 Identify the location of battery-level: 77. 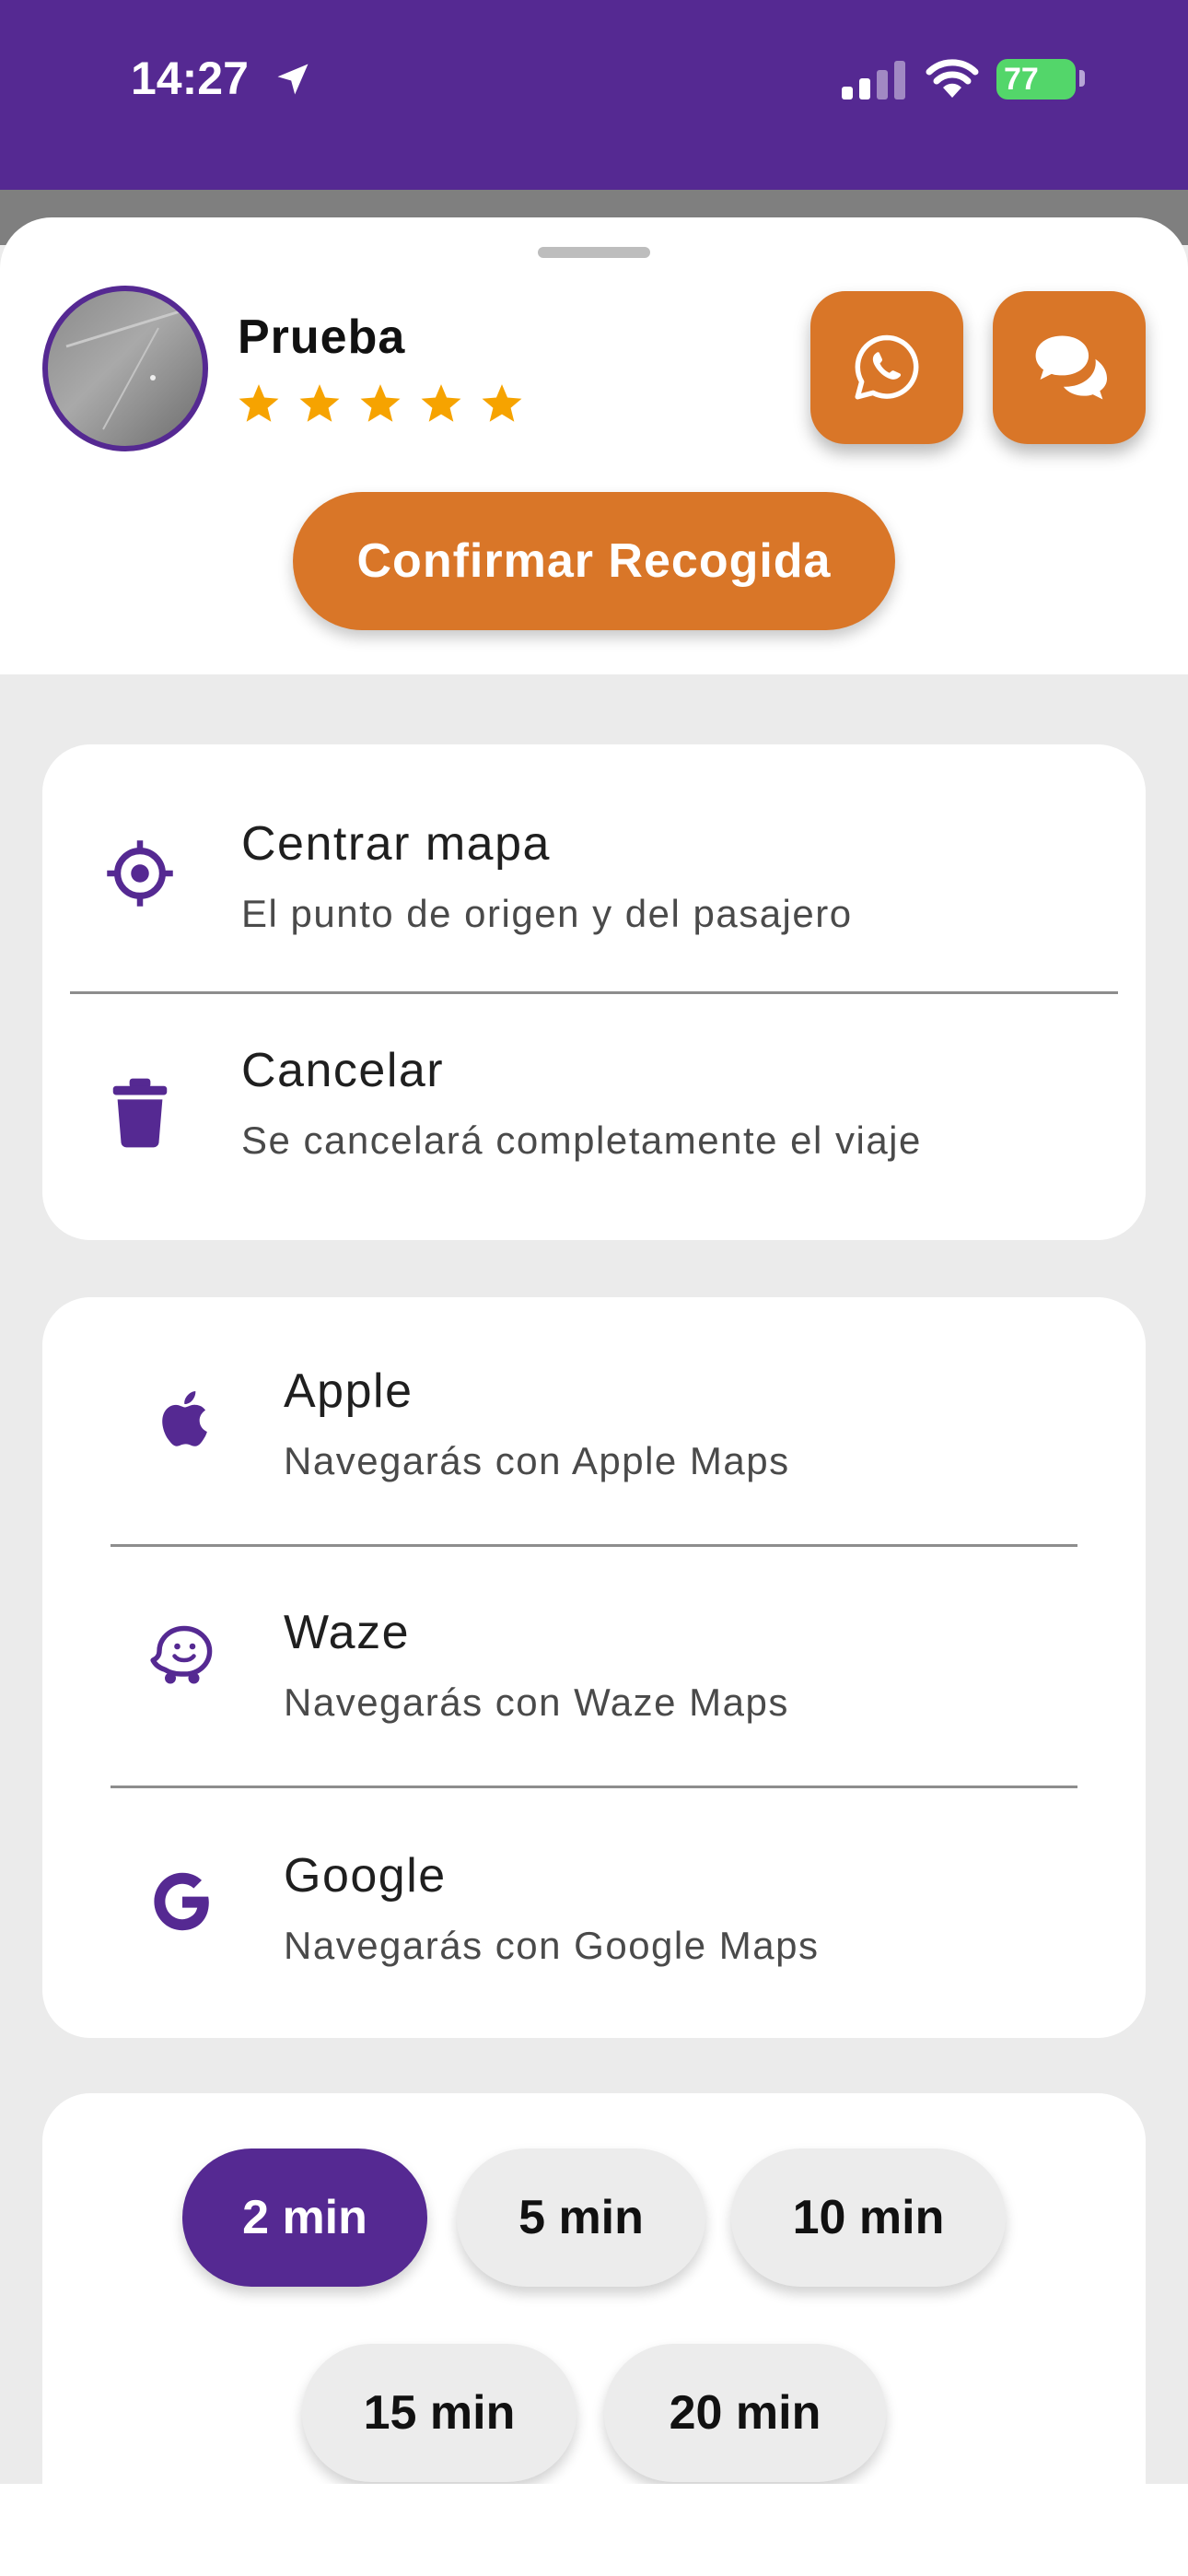
(1021, 79).